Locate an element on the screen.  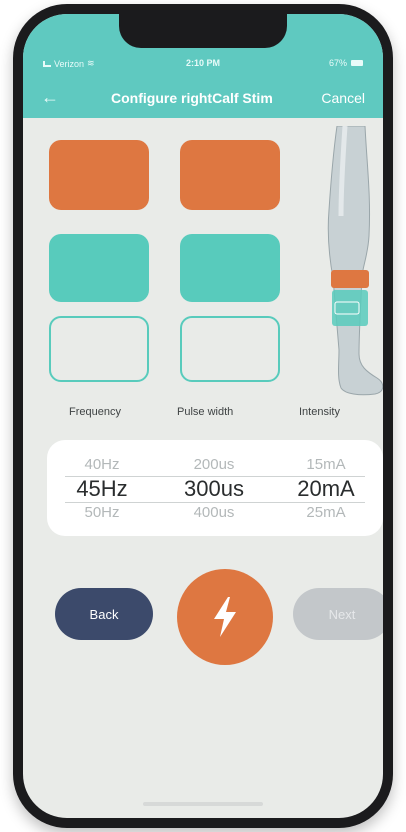
leg-electrode-teal-icon is located at coordinates (350, 308).